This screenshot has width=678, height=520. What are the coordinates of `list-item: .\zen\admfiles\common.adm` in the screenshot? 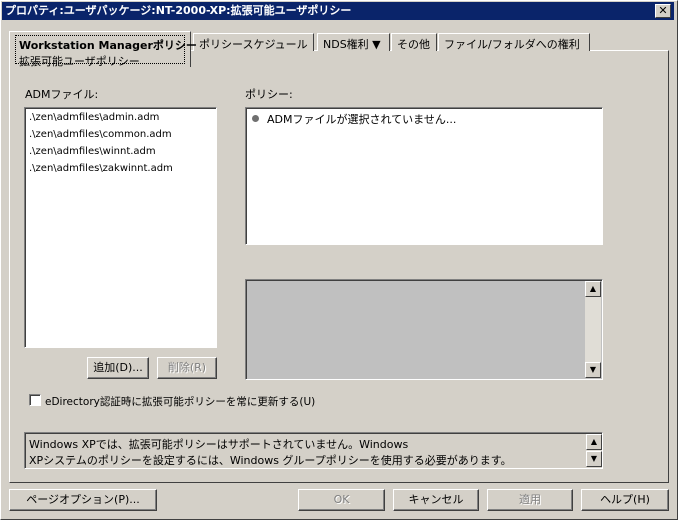 It's located at (100, 134).